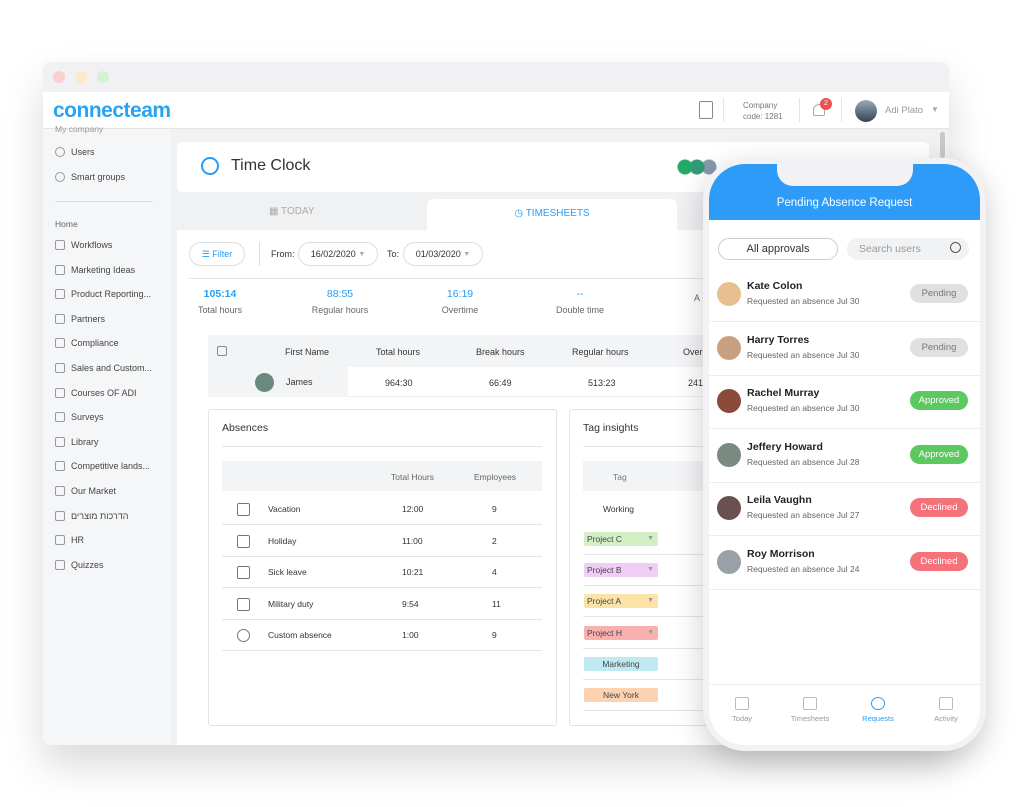 This screenshot has width=1024, height=807. Describe the element at coordinates (69, 540) in the screenshot. I see `sidebar-item: HR` at that location.